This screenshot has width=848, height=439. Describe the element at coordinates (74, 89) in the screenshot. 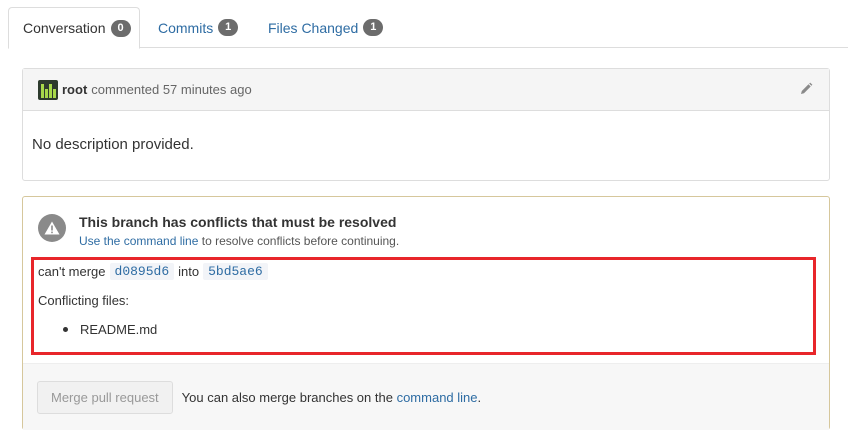

I see `comment-author: root` at that location.